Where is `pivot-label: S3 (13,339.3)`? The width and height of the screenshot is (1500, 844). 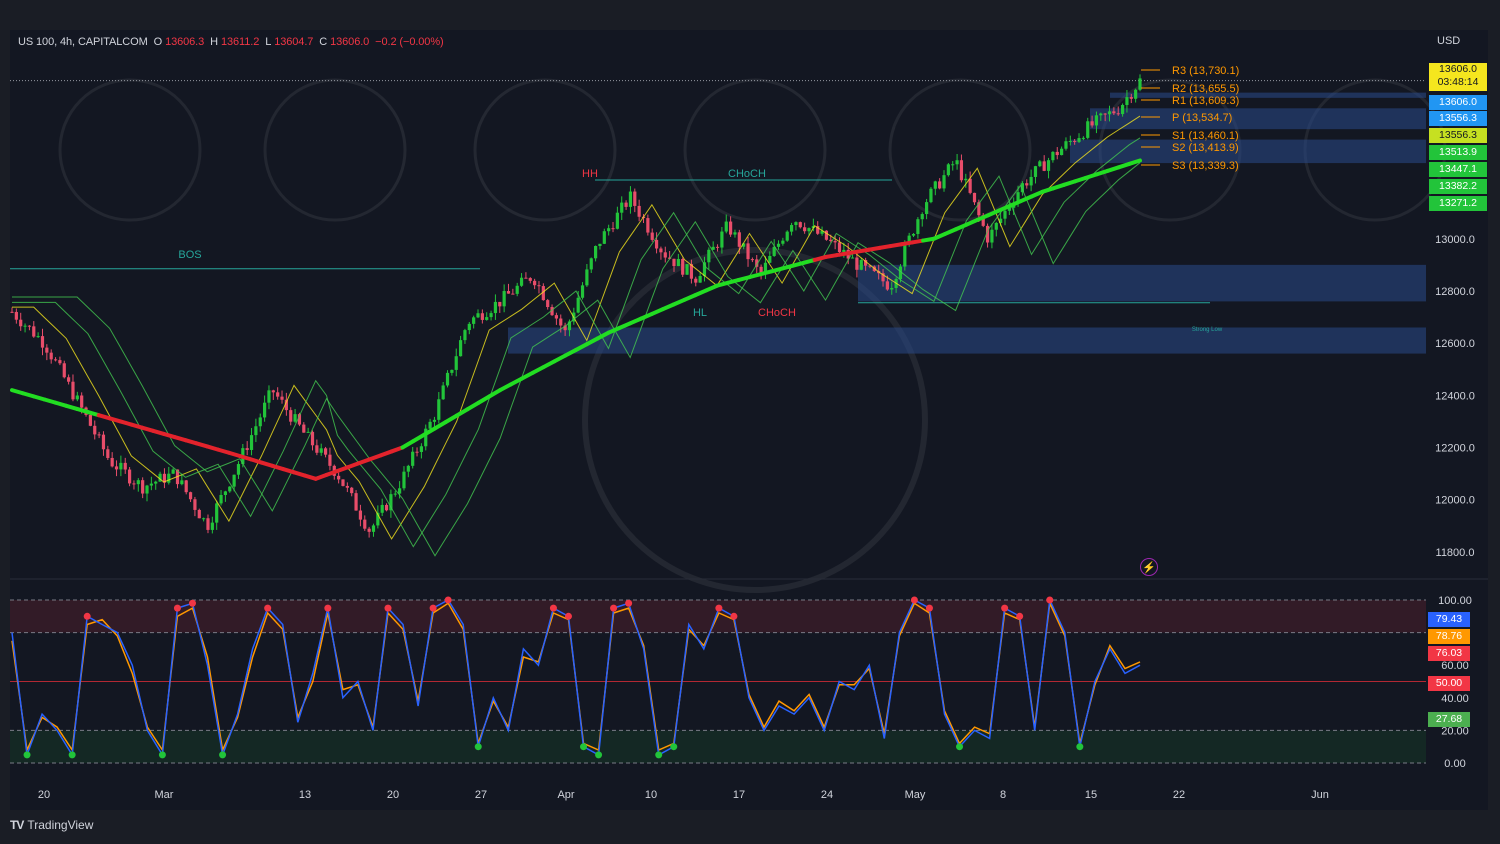
pivot-label: S3 (13,339.3) is located at coordinates (1205, 166).